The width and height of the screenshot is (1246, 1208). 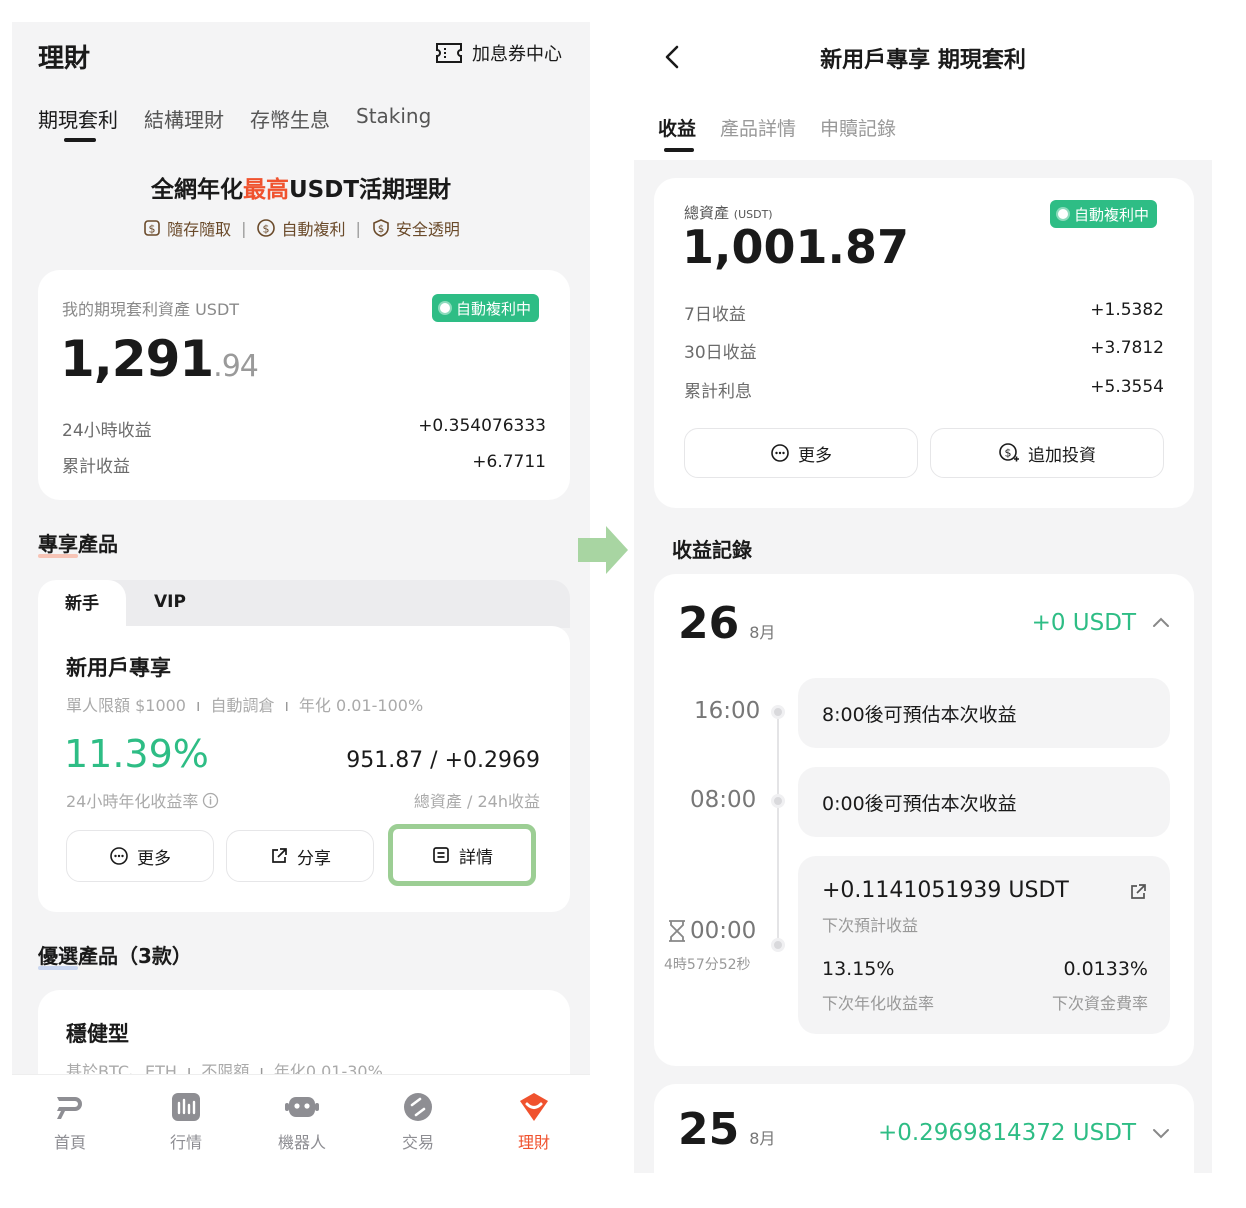 What do you see at coordinates (517, 54) in the screenshot?
I see `coupon-center-label: 加息券中心` at bounding box center [517, 54].